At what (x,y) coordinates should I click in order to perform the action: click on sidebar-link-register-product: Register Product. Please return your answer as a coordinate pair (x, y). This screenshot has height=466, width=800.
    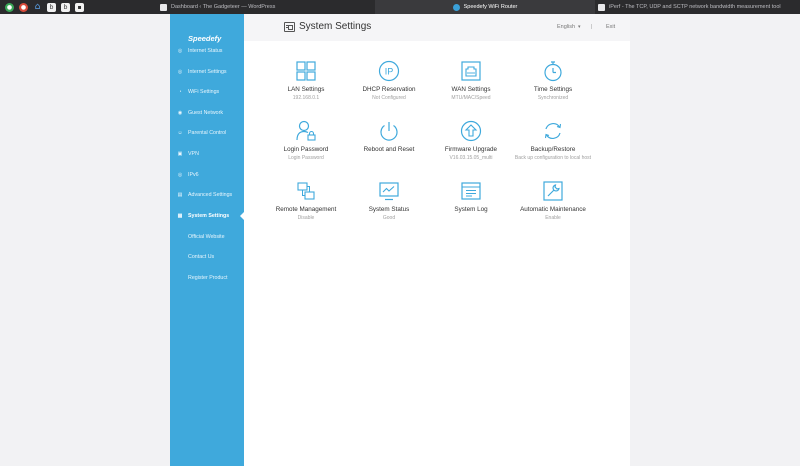
    Looking at the image, I should click on (207, 278).